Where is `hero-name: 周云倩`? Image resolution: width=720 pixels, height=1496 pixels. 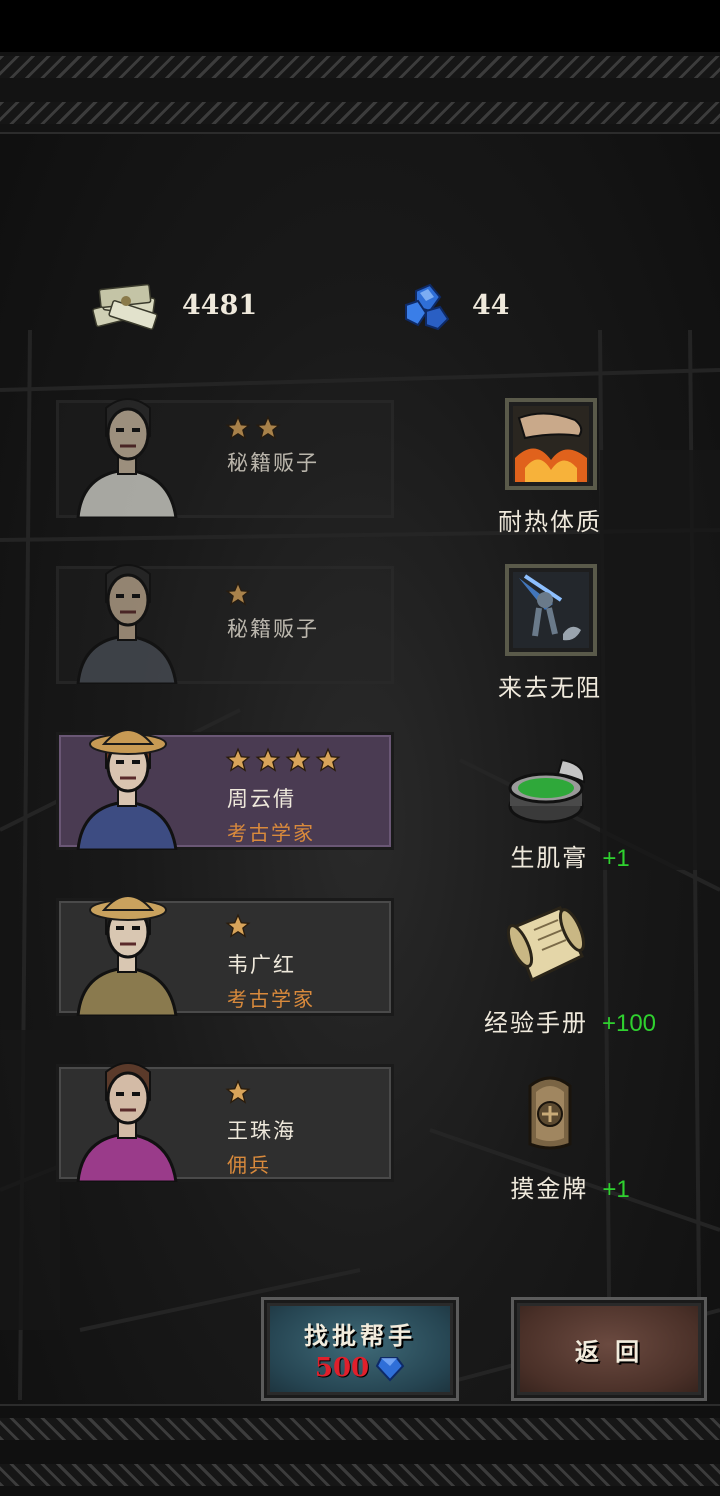
hero-name: 周云倩 is located at coordinates (261, 799).